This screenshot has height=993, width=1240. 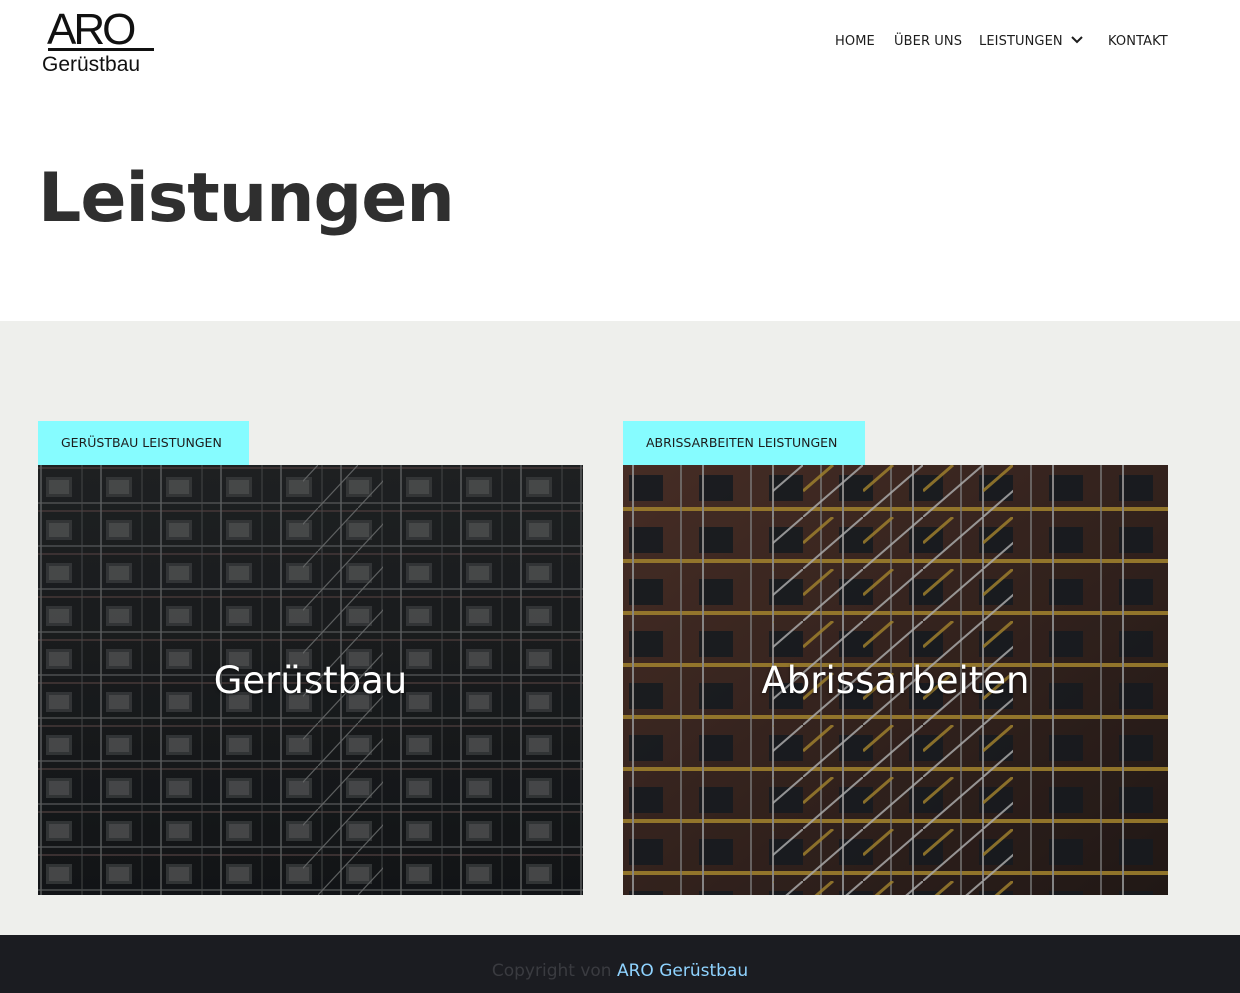 What do you see at coordinates (855, 42) in the screenshot?
I see `nav-item-home: HOME` at bounding box center [855, 42].